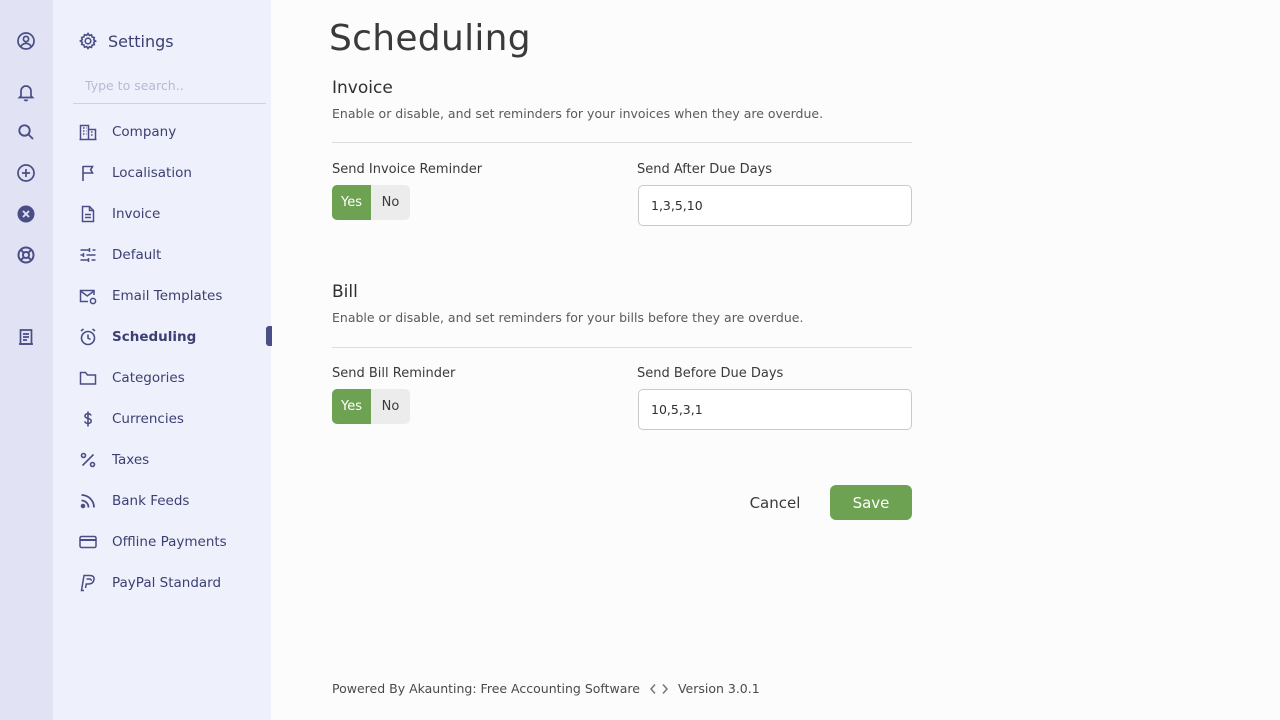 The width and height of the screenshot is (1280, 720). What do you see at coordinates (174, 295) in the screenshot?
I see `sidebar-item-email-templates: Email Templates` at bounding box center [174, 295].